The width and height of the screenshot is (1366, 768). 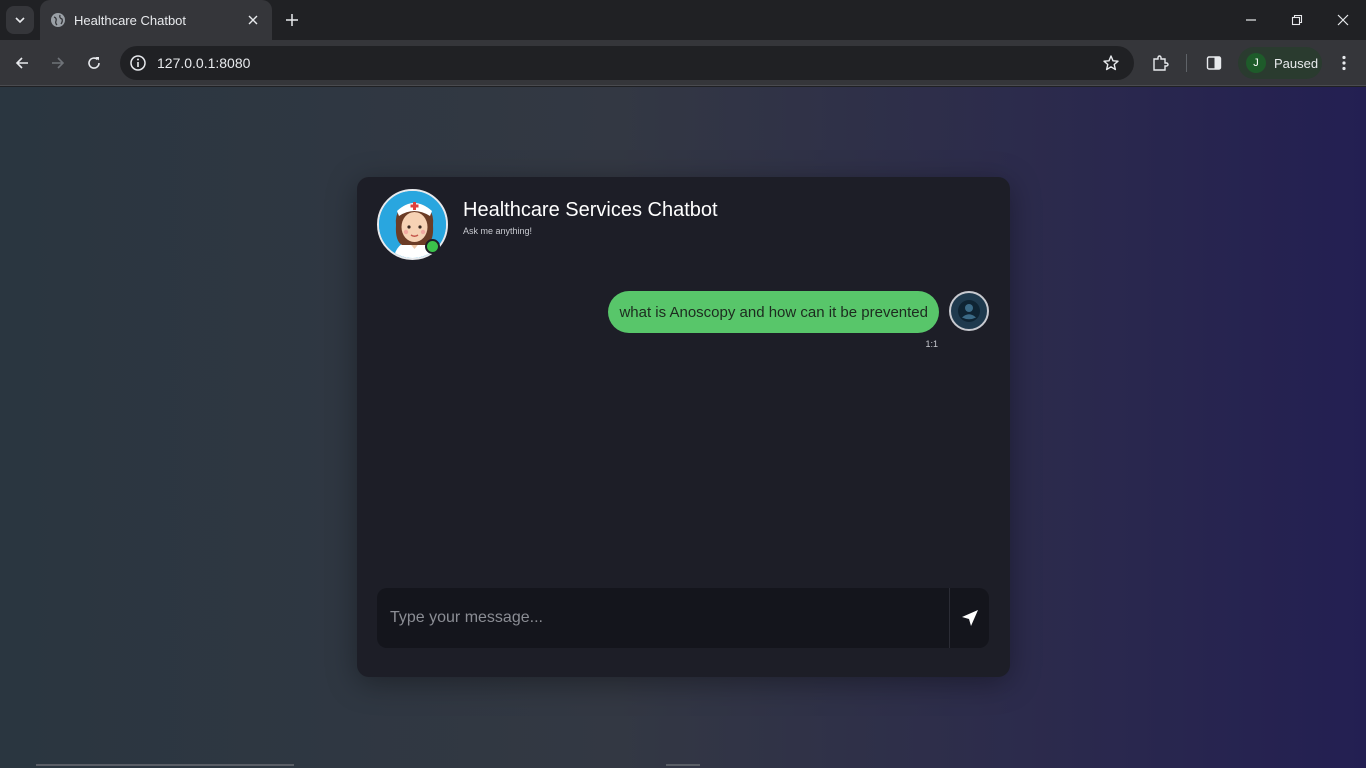 I want to click on new-tab-button, so click(x=292, y=20).